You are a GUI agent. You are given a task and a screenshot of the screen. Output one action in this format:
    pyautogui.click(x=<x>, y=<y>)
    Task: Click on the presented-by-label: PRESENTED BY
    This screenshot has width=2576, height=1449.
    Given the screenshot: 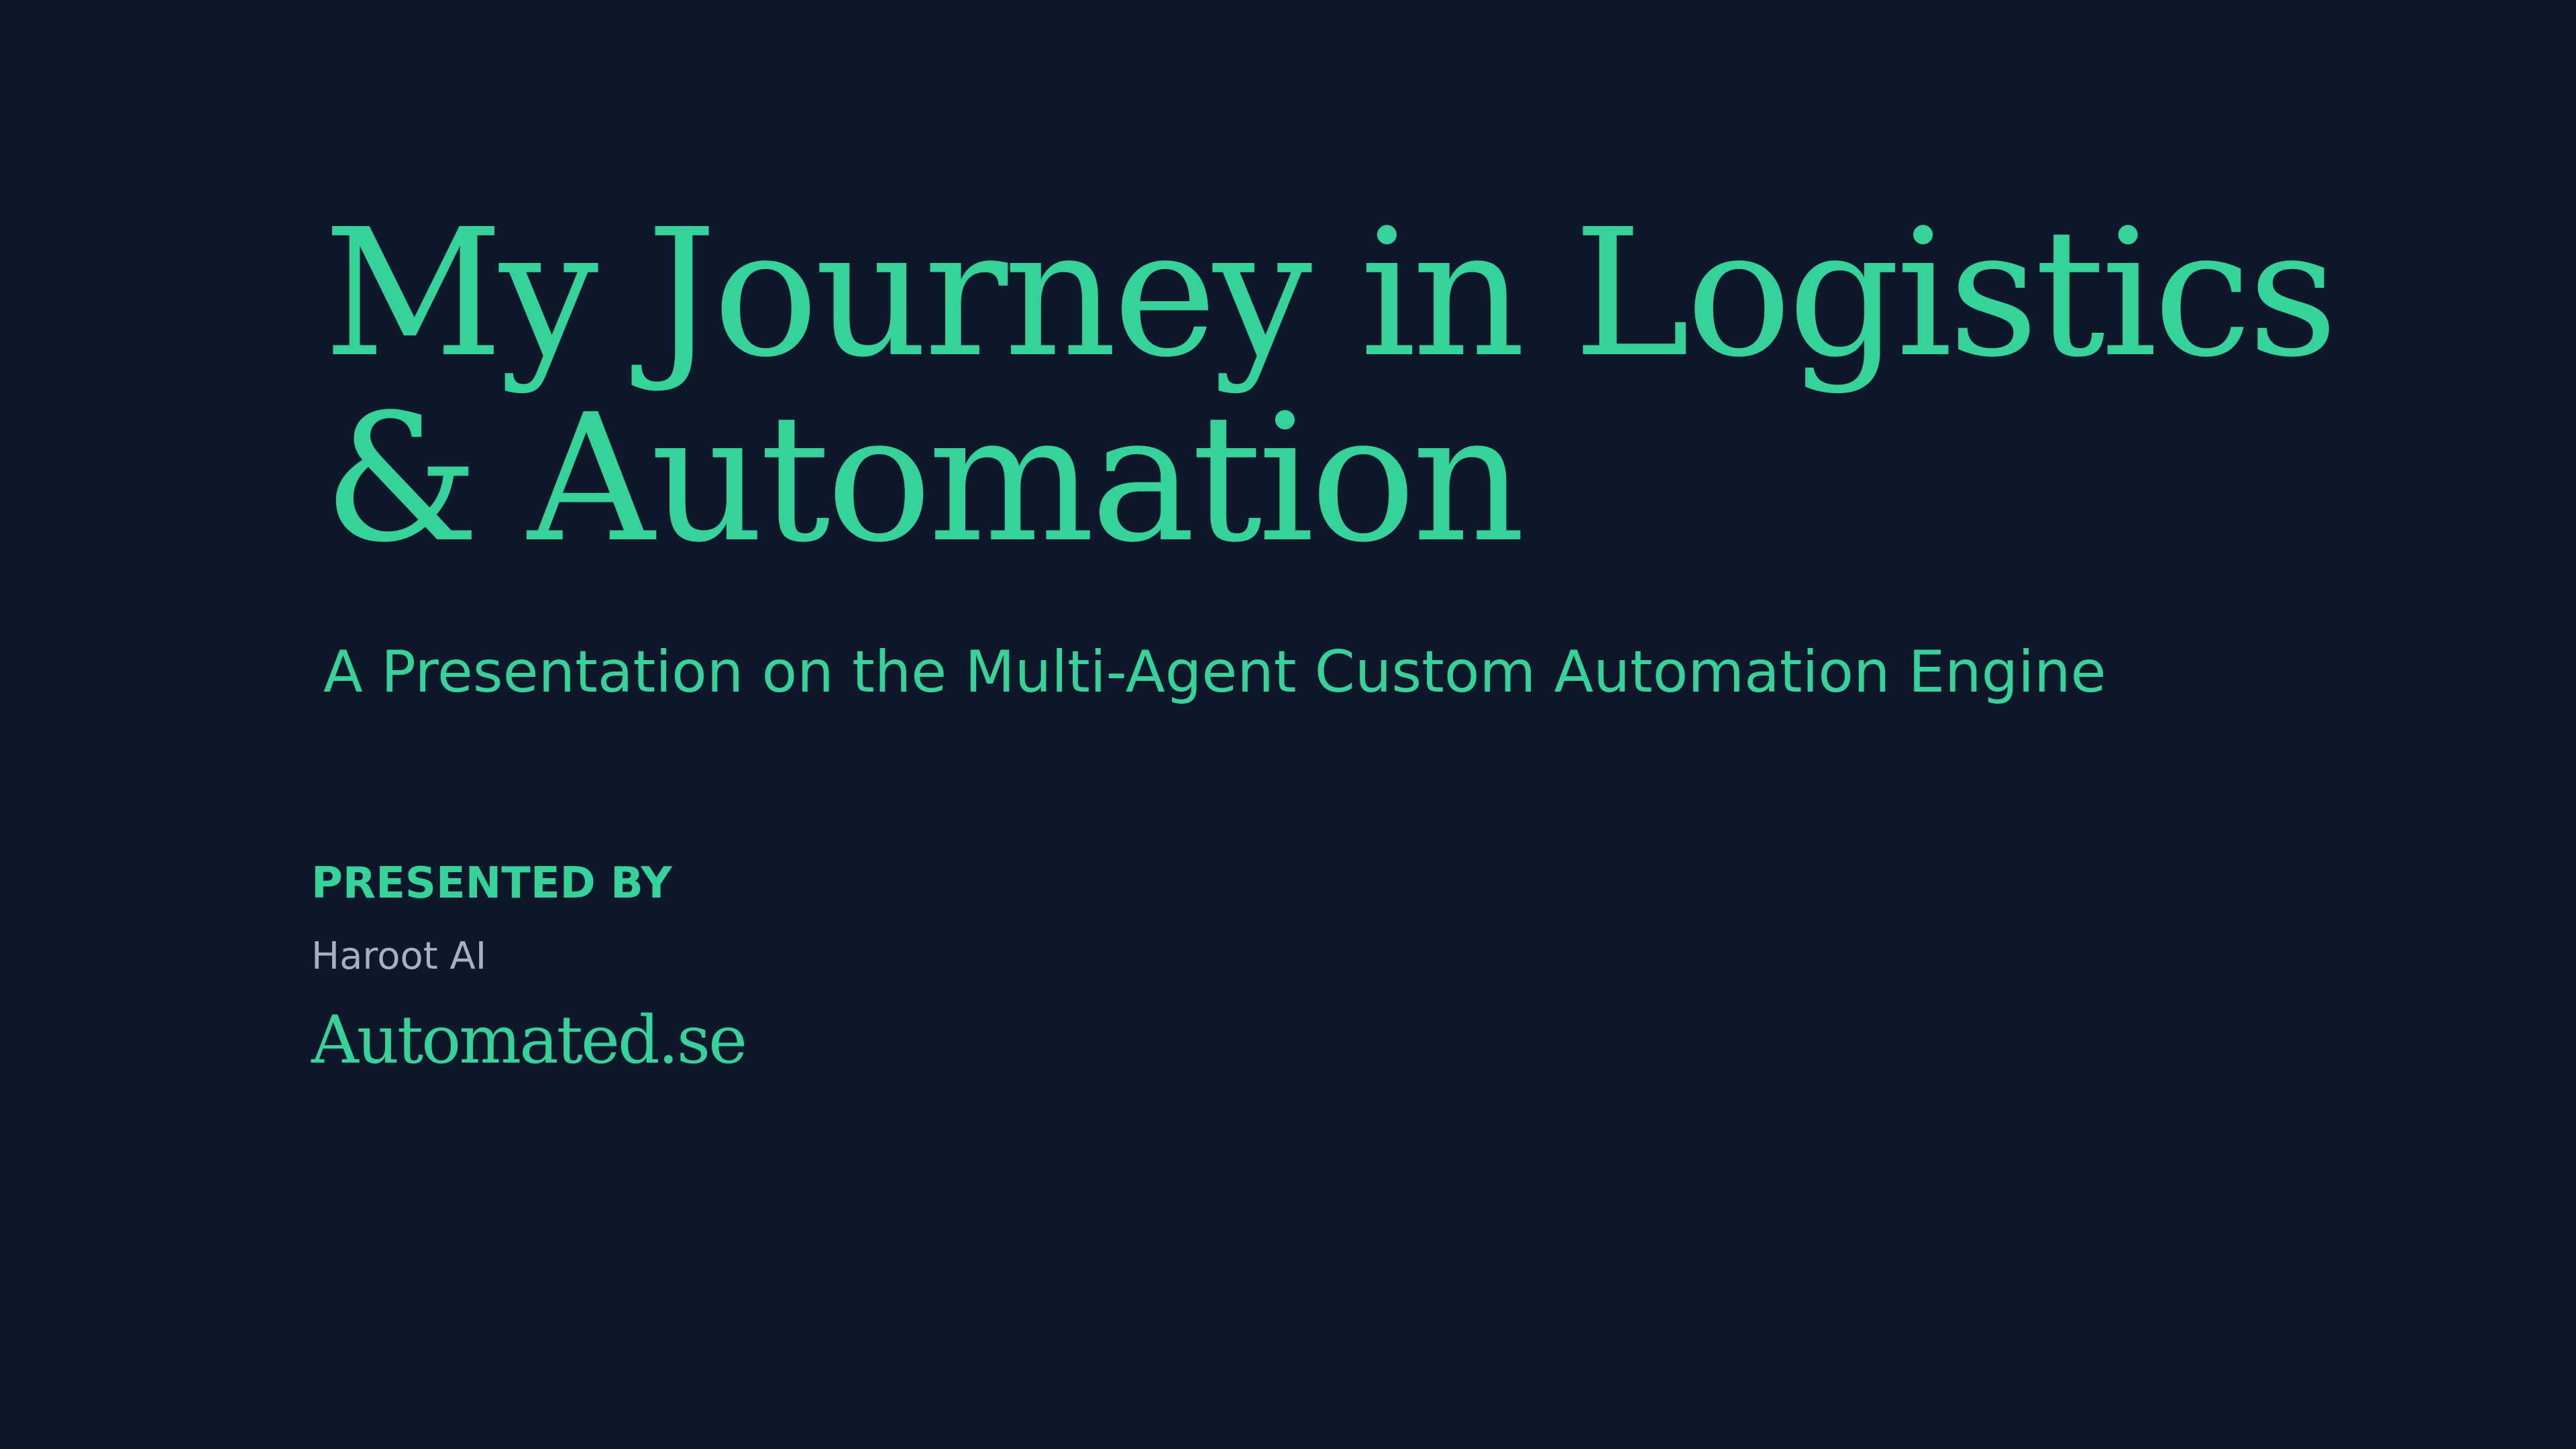 What is the action you would take?
    pyautogui.click(x=491, y=883)
    